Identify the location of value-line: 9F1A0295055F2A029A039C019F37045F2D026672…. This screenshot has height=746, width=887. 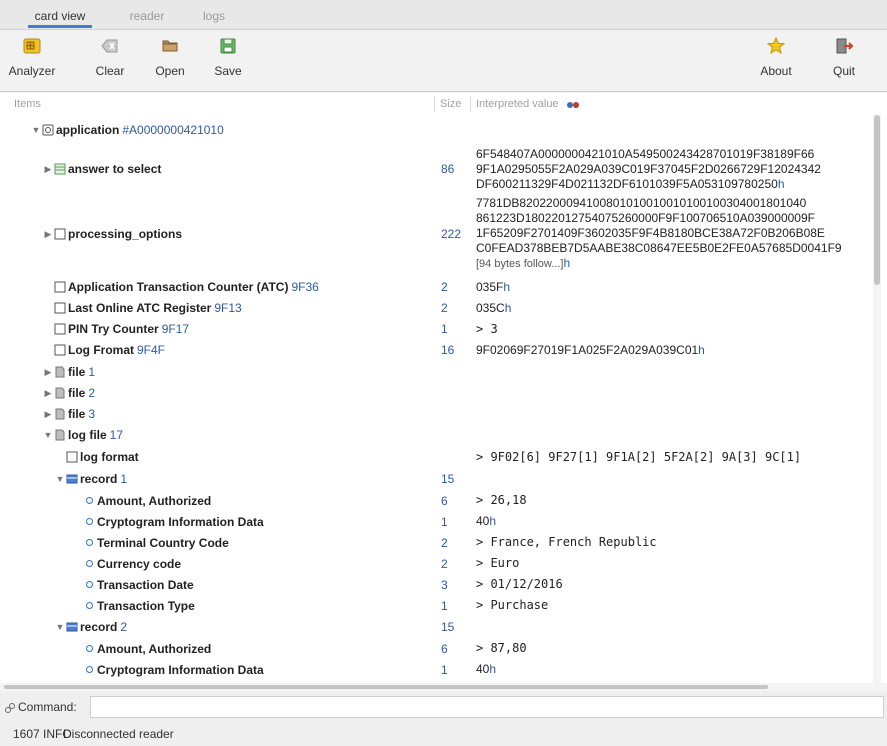
(648, 168).